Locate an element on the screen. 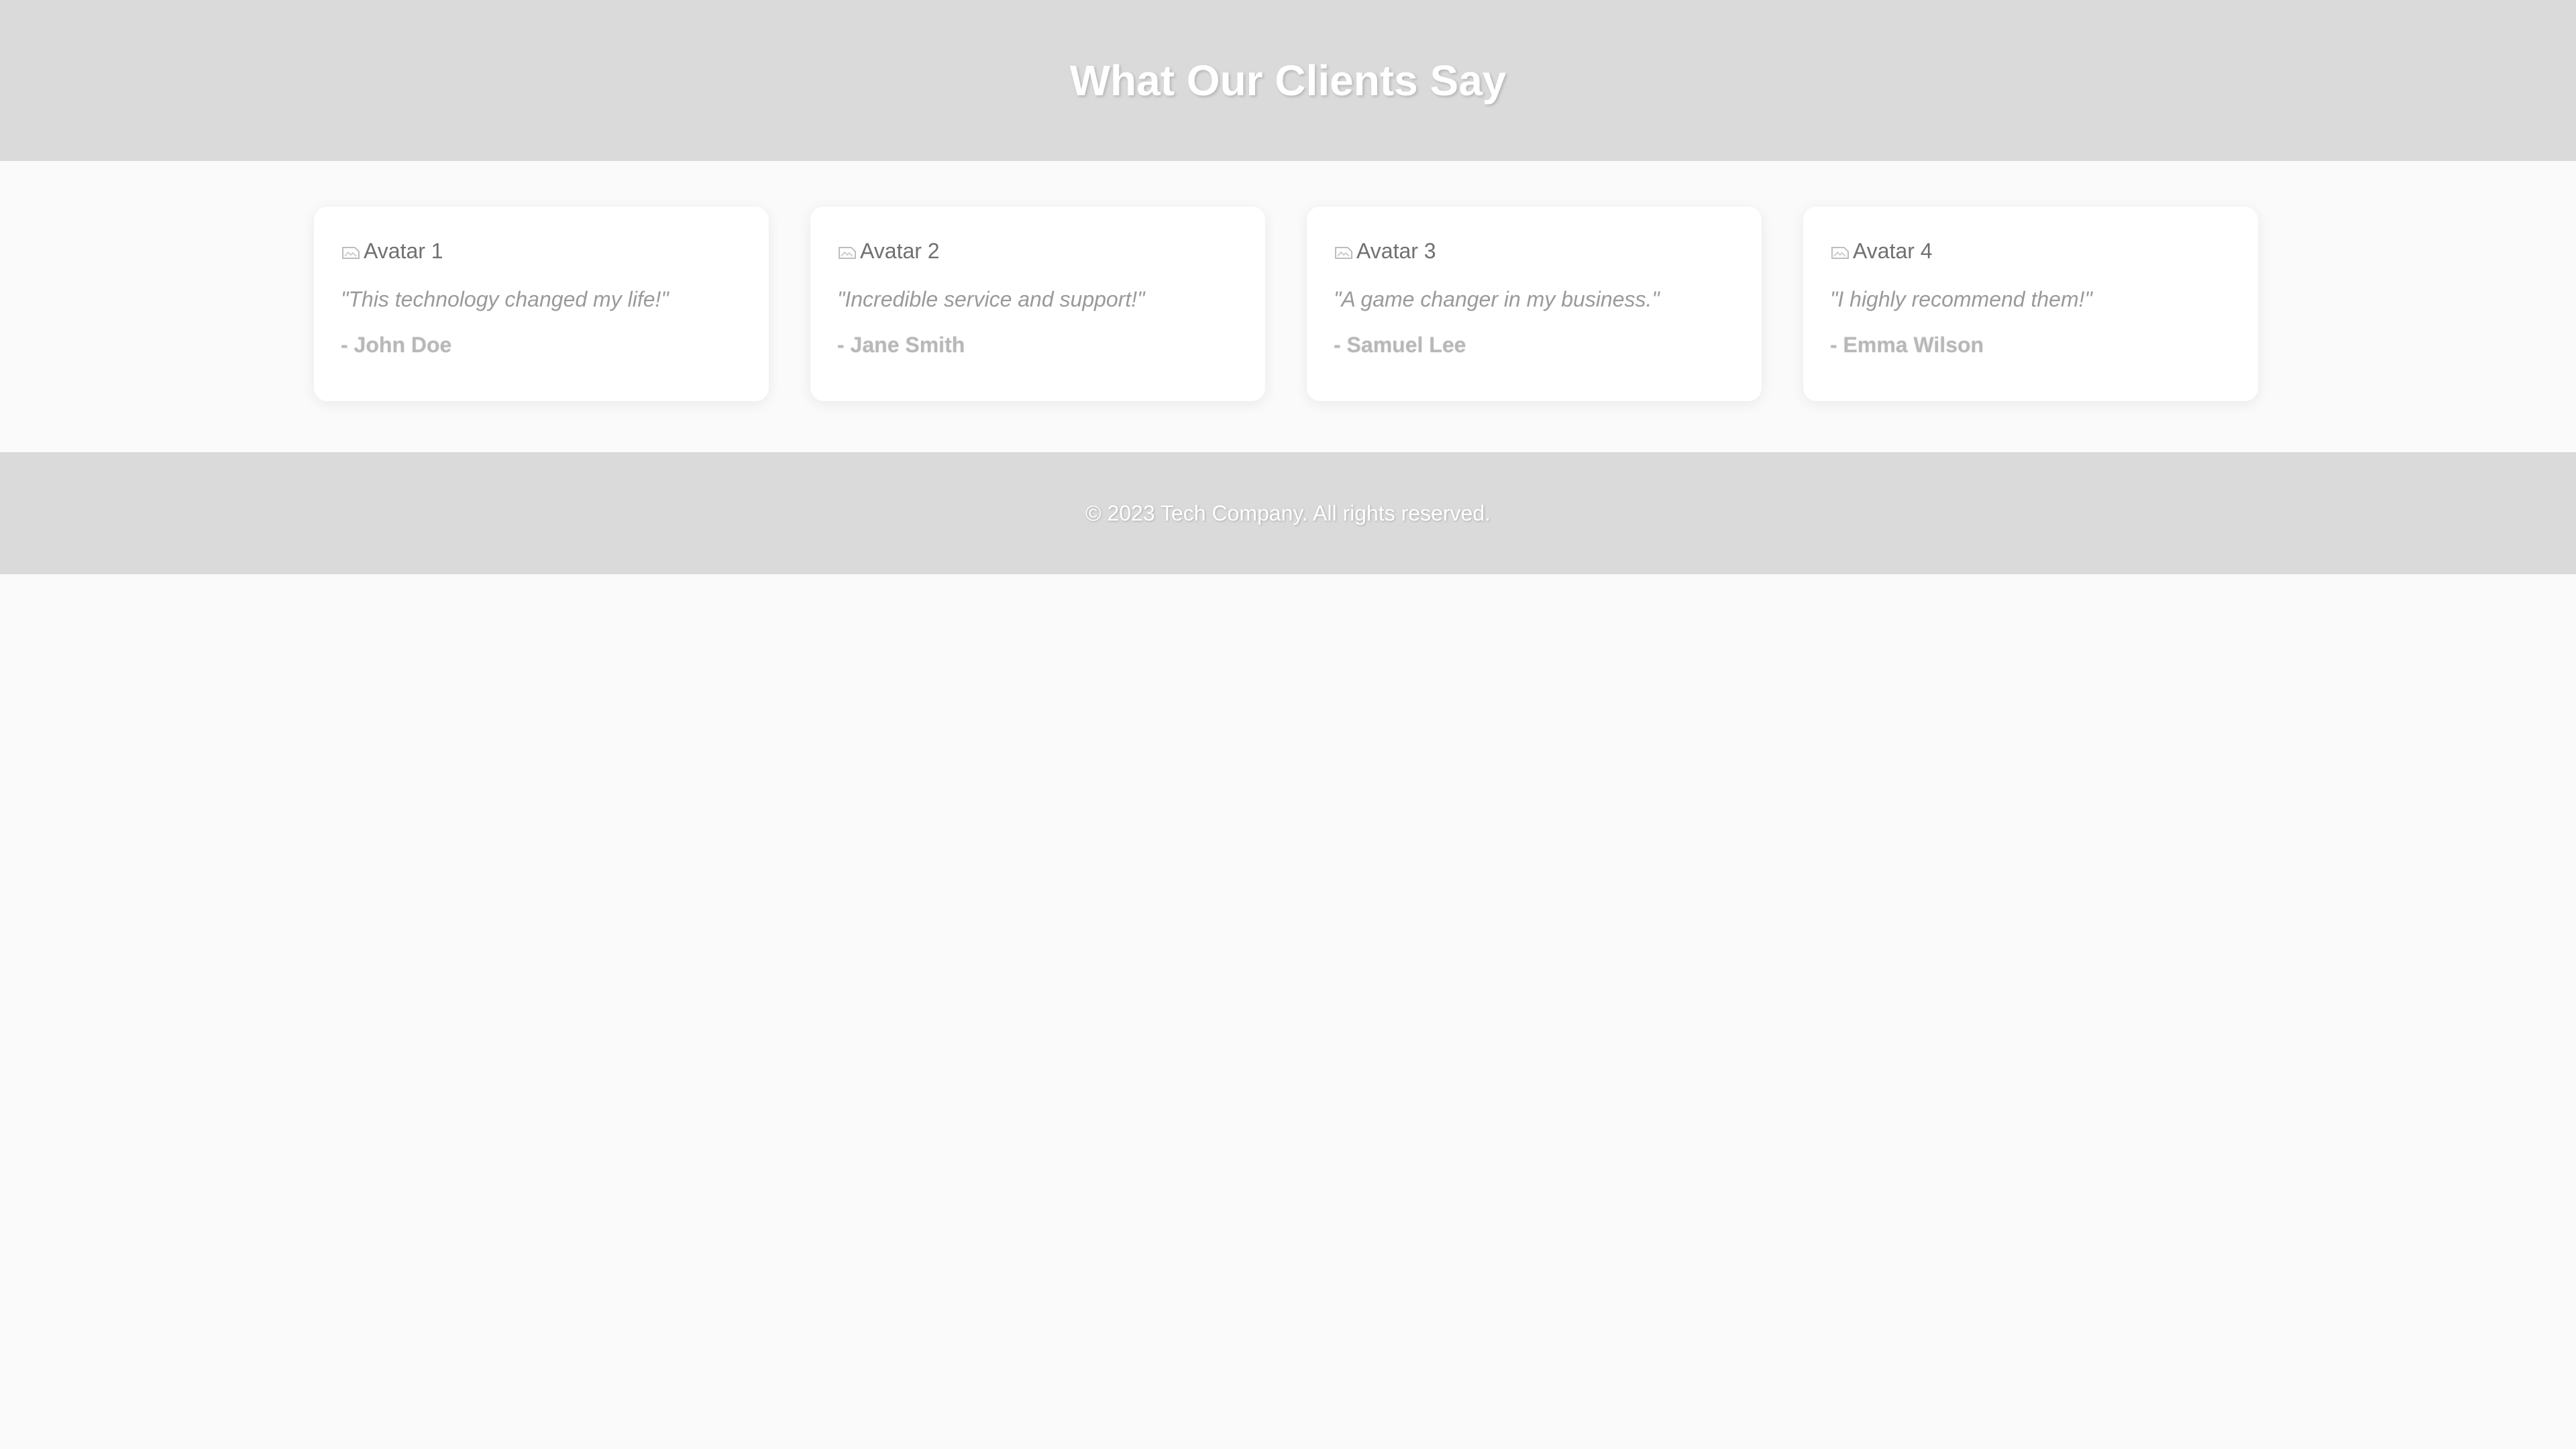 This screenshot has width=2576, height=1449. testimonial-author: - Emma Wilson is located at coordinates (1907, 345).